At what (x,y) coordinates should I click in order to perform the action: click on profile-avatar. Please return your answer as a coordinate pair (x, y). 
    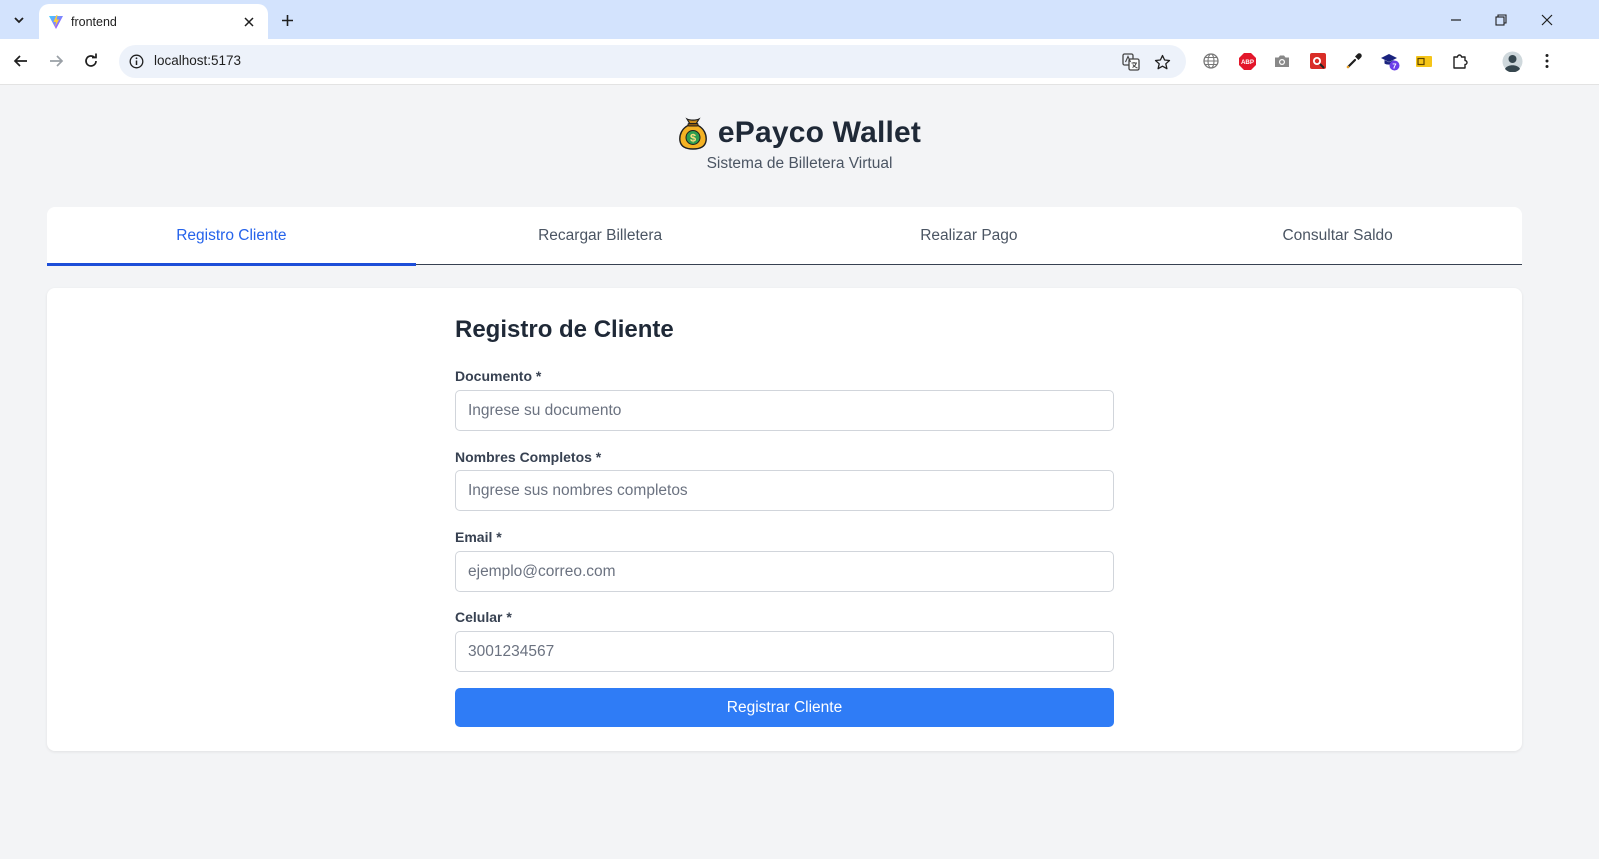
    Looking at the image, I should click on (1512, 61).